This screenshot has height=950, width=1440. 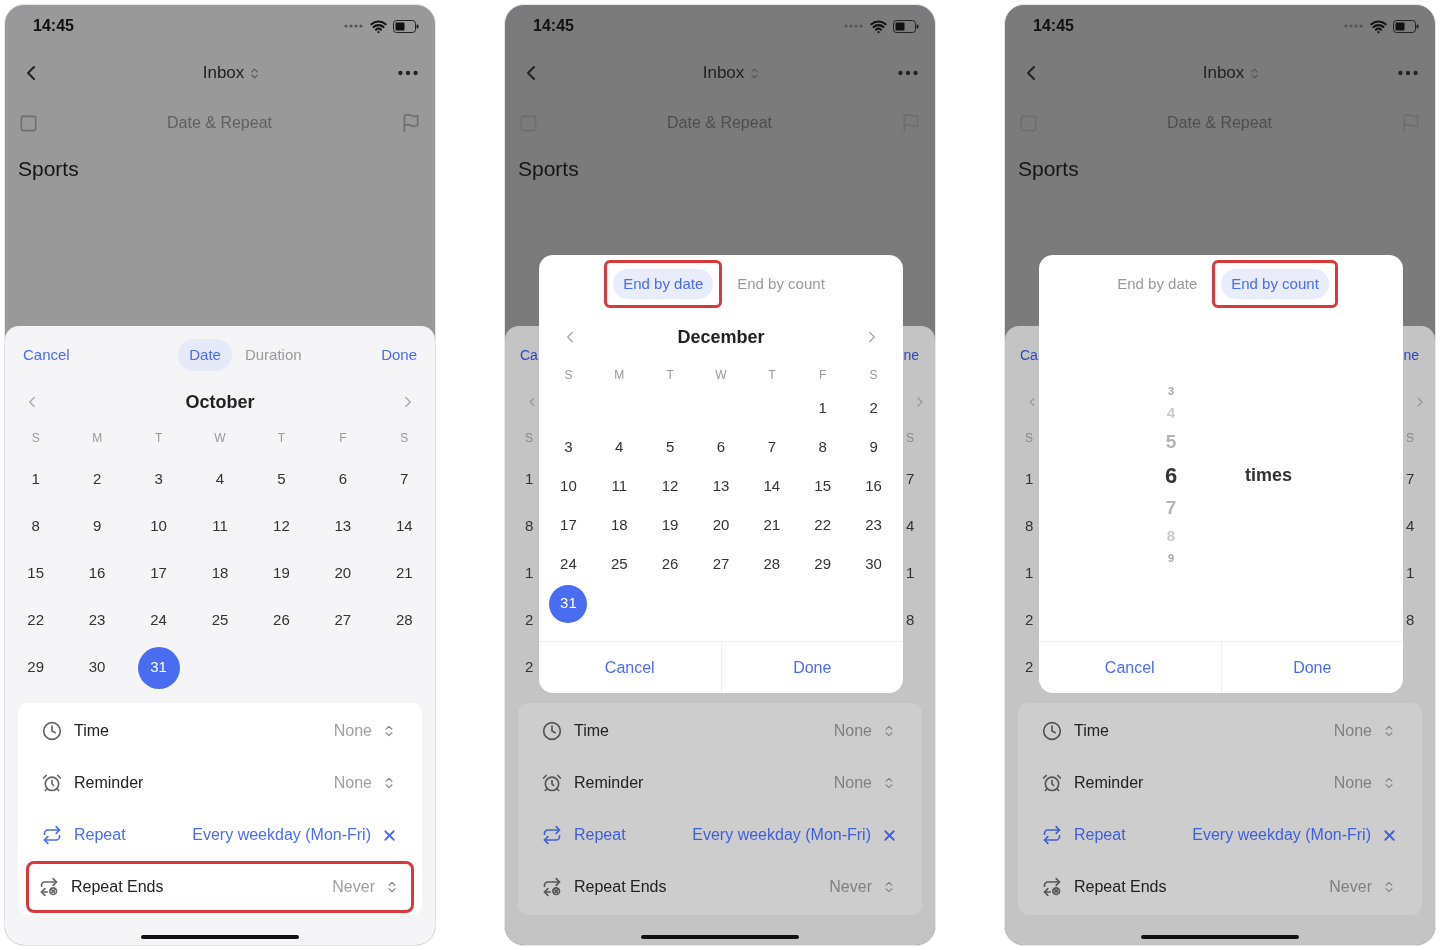 I want to click on setting-value: Every weekday (Mon-Fri), so click(x=281, y=835).